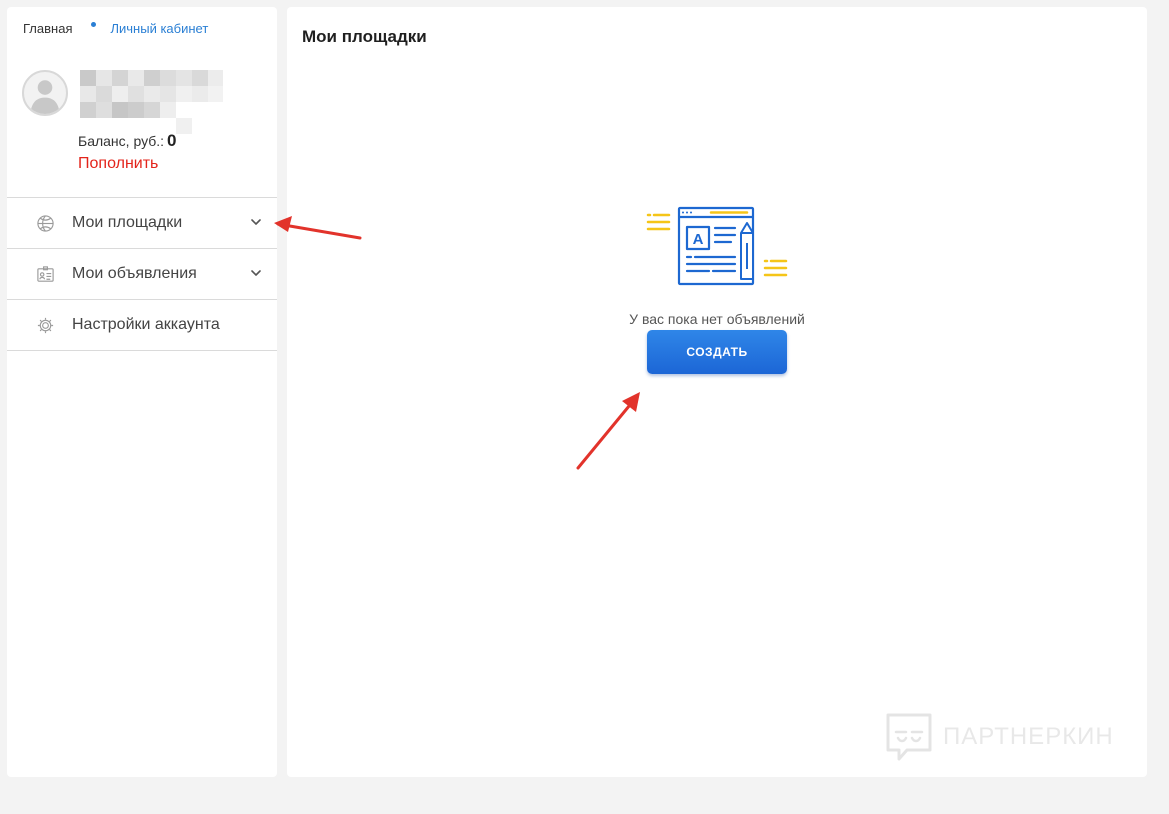  I want to click on sidebar-item-label: Настройки аккаунта, so click(146, 324).